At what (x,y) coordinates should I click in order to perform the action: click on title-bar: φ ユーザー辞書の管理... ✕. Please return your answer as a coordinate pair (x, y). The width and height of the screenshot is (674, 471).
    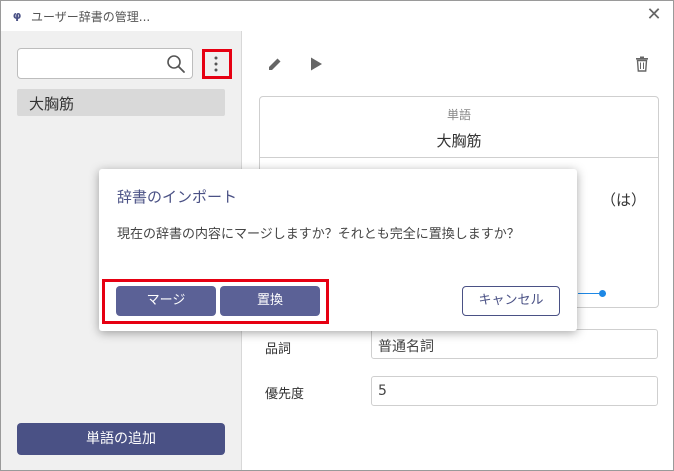
    Looking at the image, I should click on (337, 16).